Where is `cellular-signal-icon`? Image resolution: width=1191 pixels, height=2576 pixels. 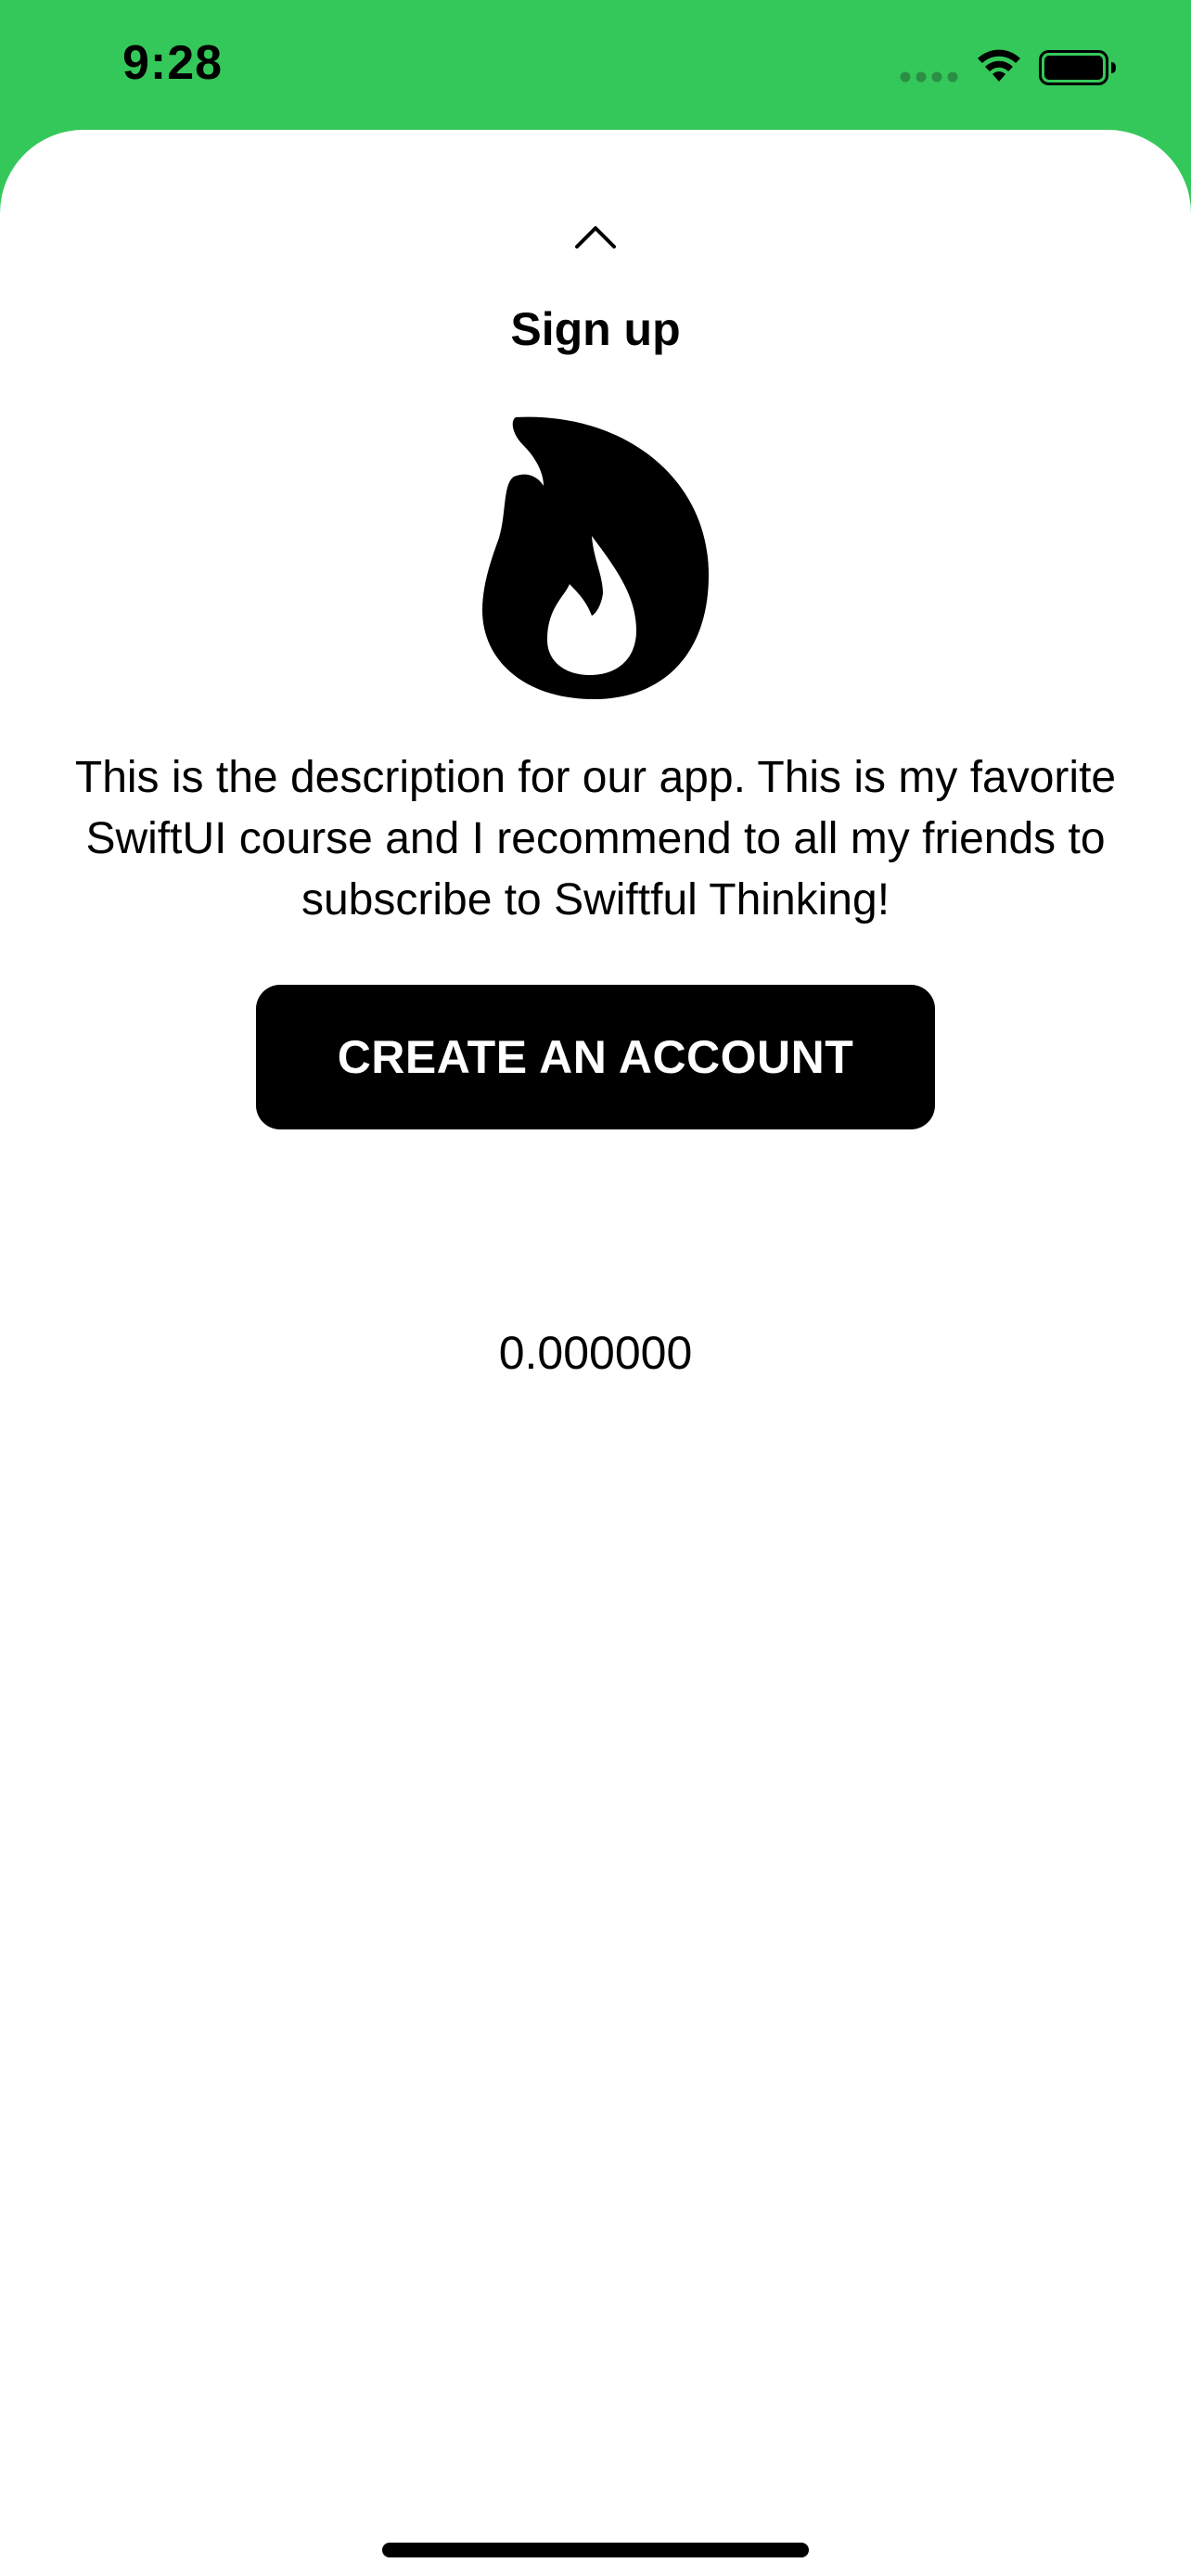
cellular-signal-icon is located at coordinates (929, 77).